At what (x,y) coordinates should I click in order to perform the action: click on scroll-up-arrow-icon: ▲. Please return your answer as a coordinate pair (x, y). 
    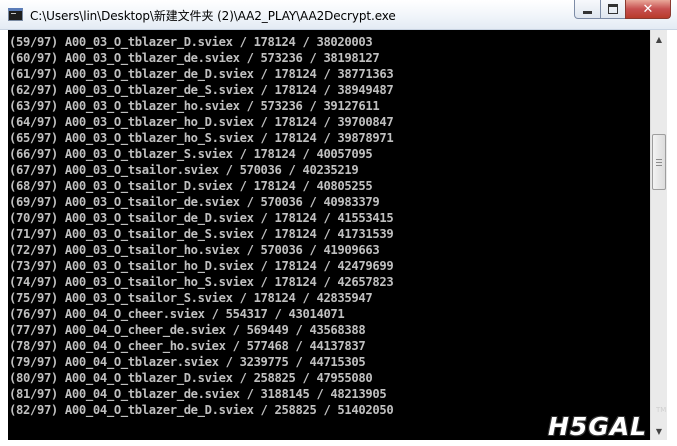
    Looking at the image, I should click on (659, 39).